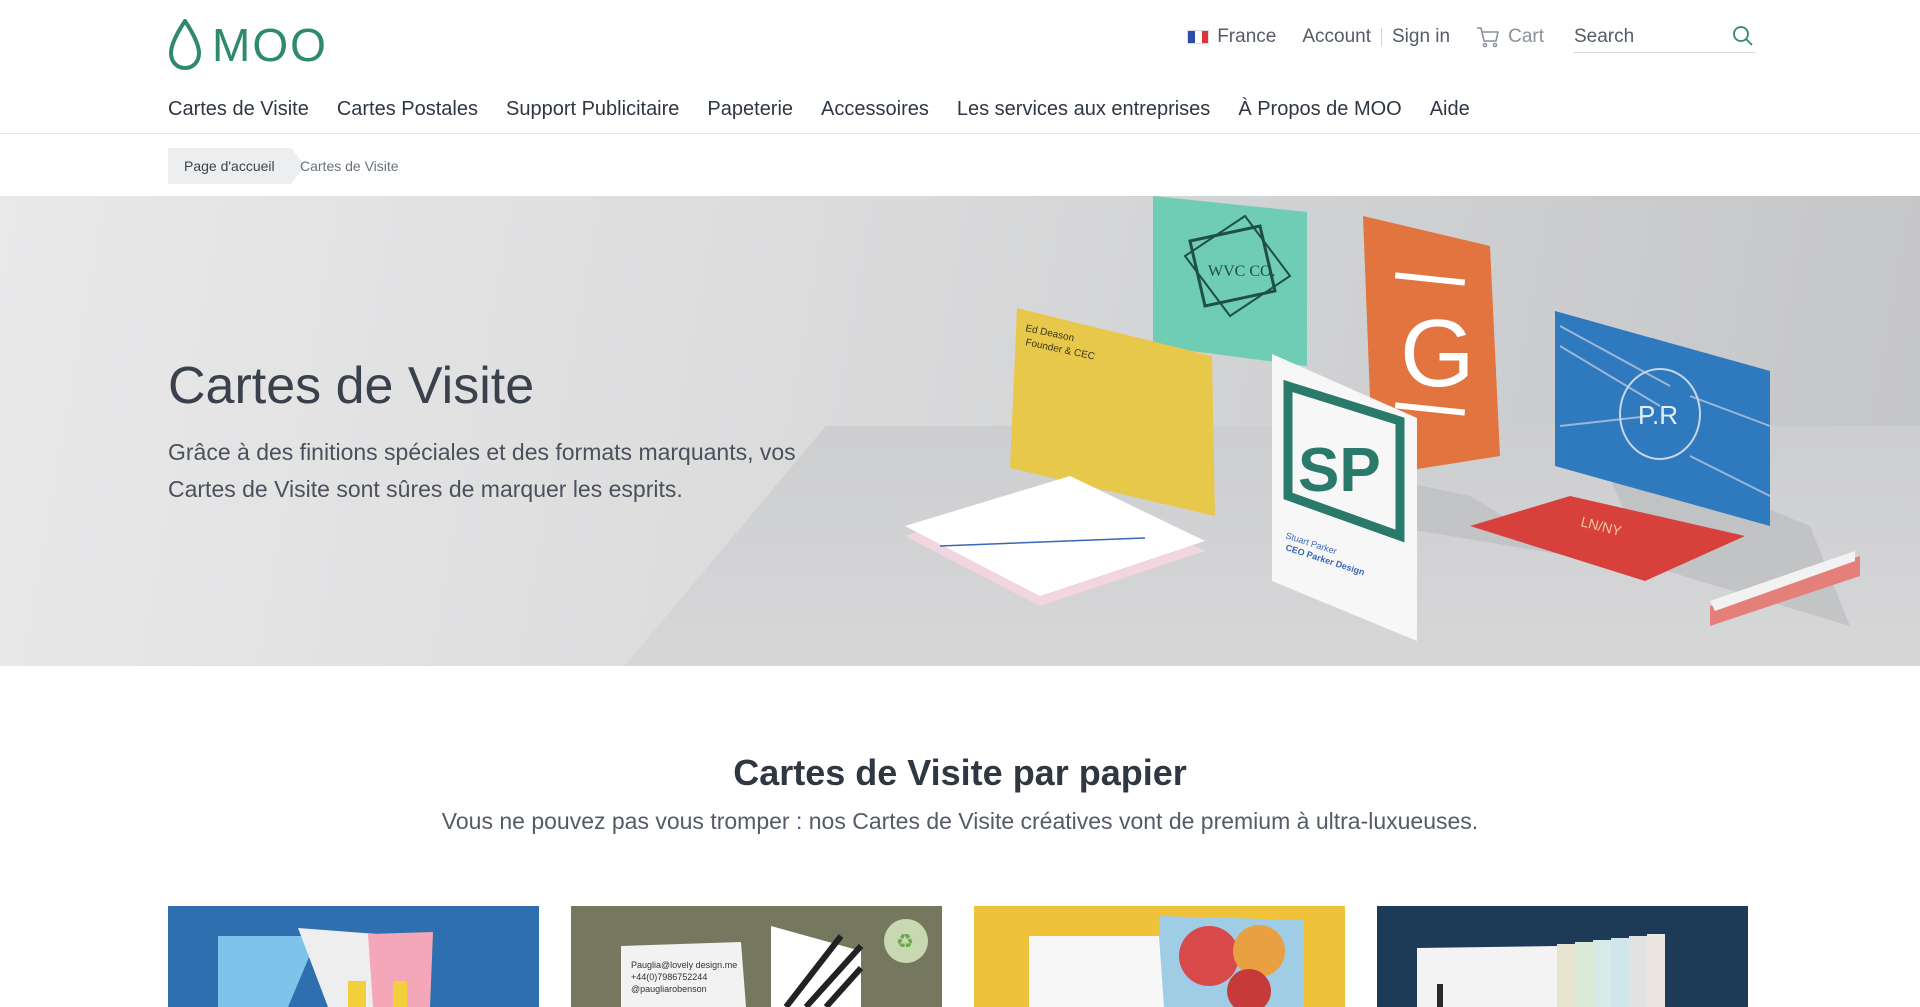 The height and width of the screenshot is (1007, 1920). What do you see at coordinates (1450, 109) in the screenshot?
I see `nav-item-aide: Aide` at bounding box center [1450, 109].